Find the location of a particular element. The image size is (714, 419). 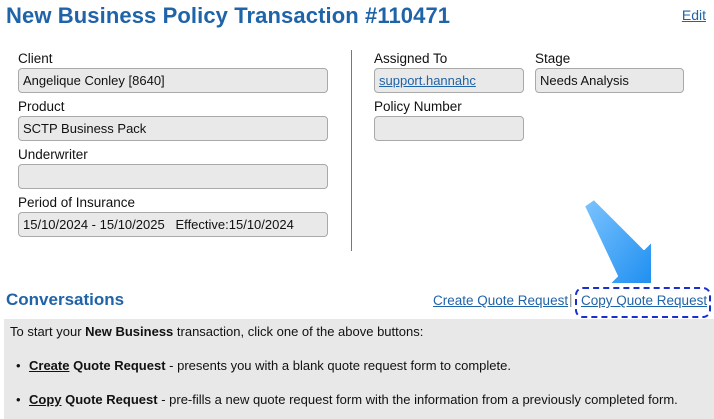

create-quote-request-link: Create Quote Request is located at coordinates (500, 300).